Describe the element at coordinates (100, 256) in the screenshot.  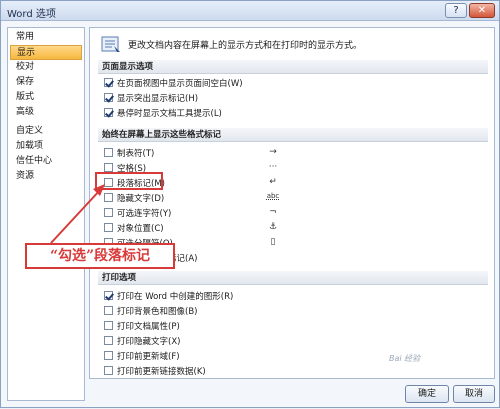
I see `annotation-callout: “勾选”段落标记` at that location.